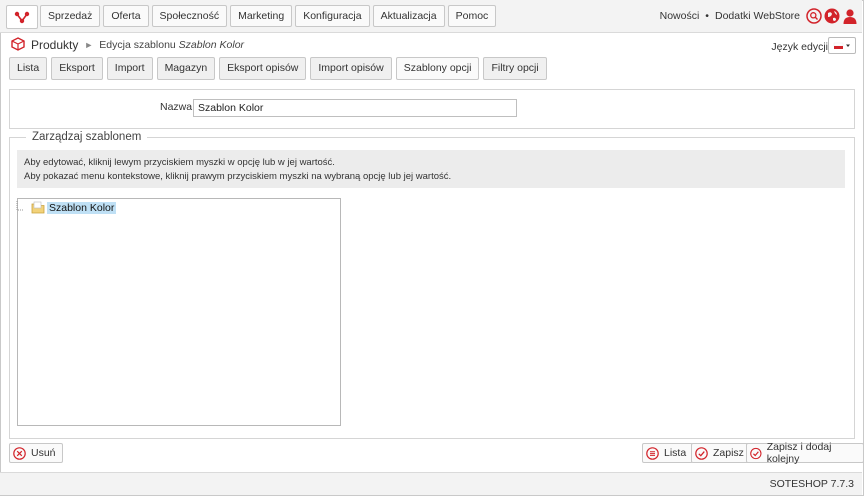 The height and width of the screenshot is (496, 864). Describe the element at coordinates (38, 207) in the screenshot. I see `folder-icon` at that location.